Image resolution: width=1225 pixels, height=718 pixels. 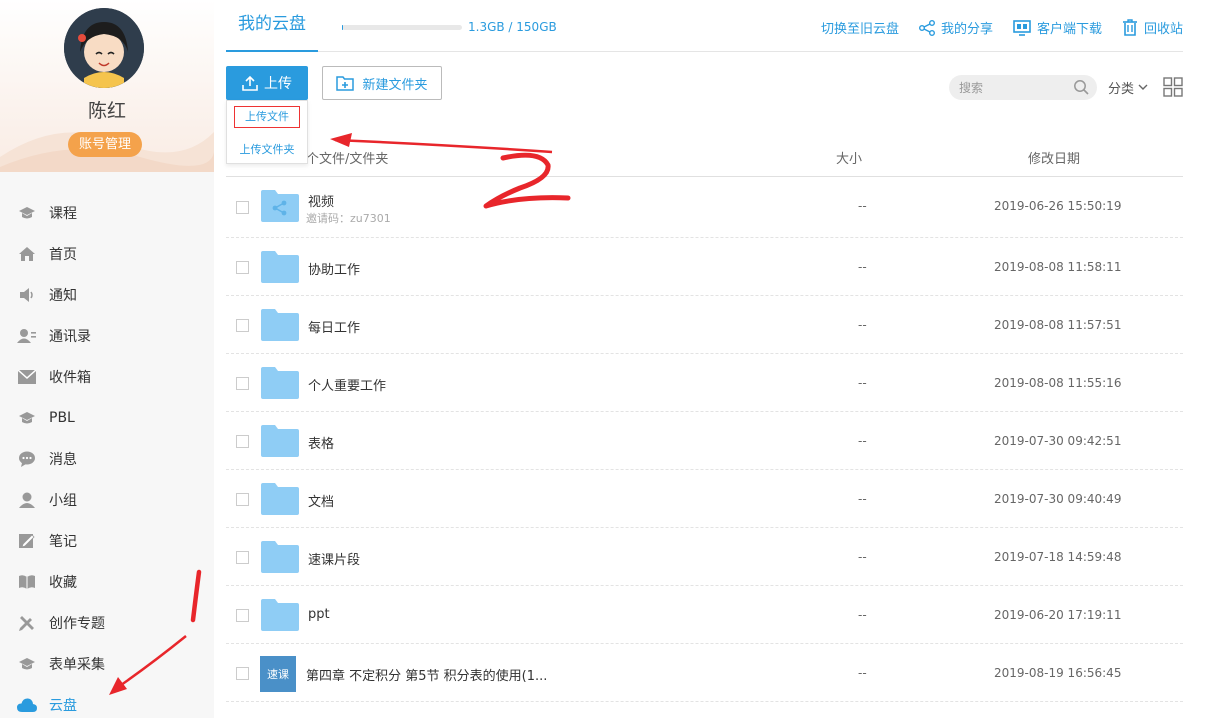 What do you see at coordinates (321, 442) in the screenshot?
I see `file-name: 表格` at bounding box center [321, 442].